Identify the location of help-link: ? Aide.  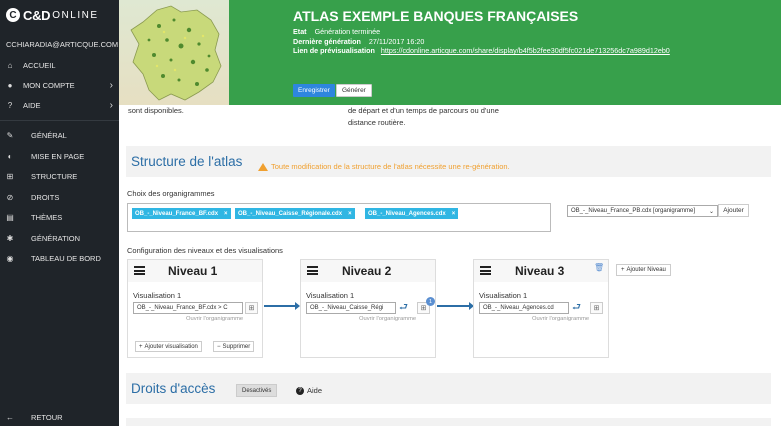
(309, 390).